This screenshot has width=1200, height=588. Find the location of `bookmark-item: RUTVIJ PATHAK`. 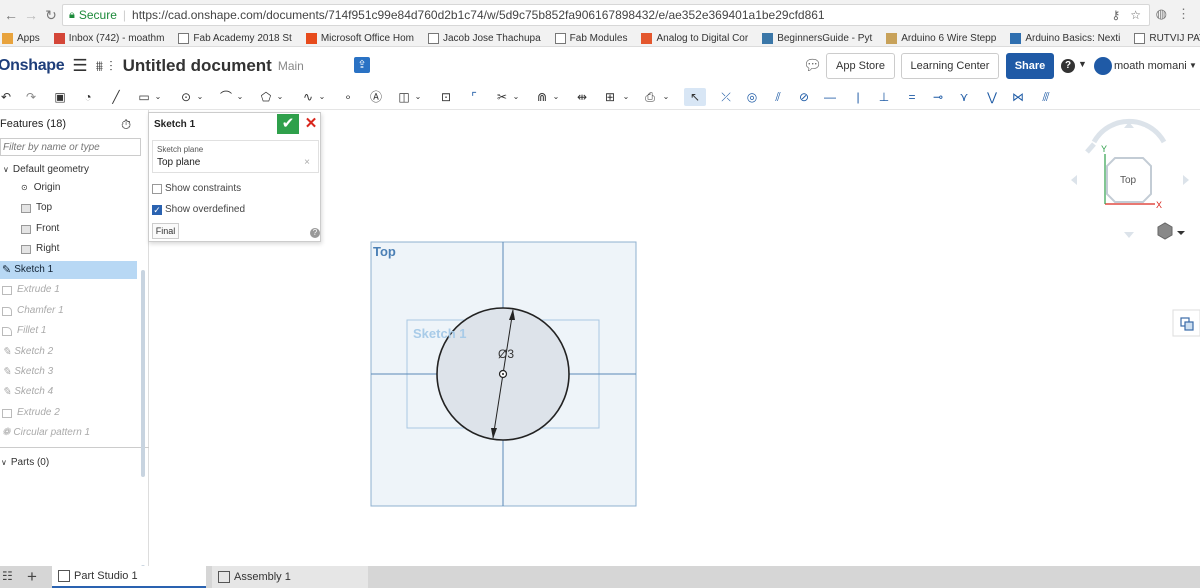

bookmark-item: RUTVIJ PATHAK is located at coordinates (1167, 38).